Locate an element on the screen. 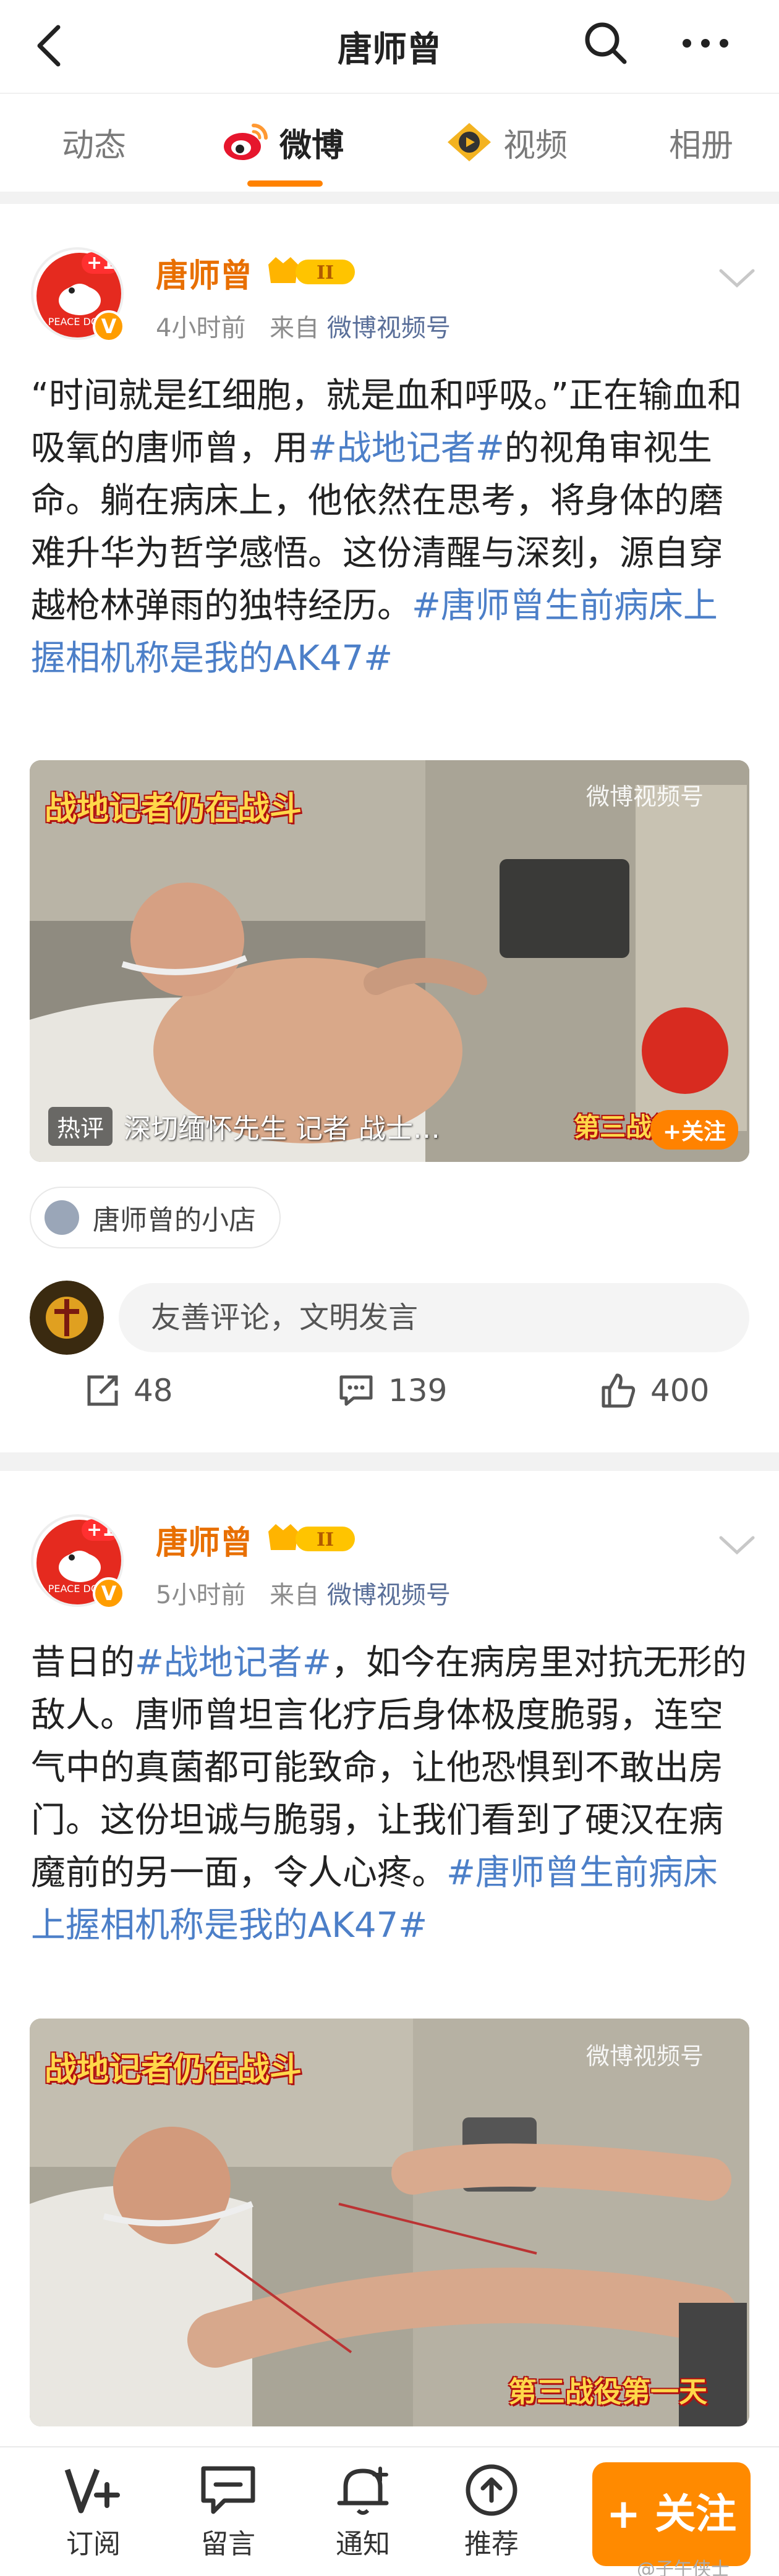 This screenshot has height=2576, width=779. tab-label: 相册 is located at coordinates (701, 145).